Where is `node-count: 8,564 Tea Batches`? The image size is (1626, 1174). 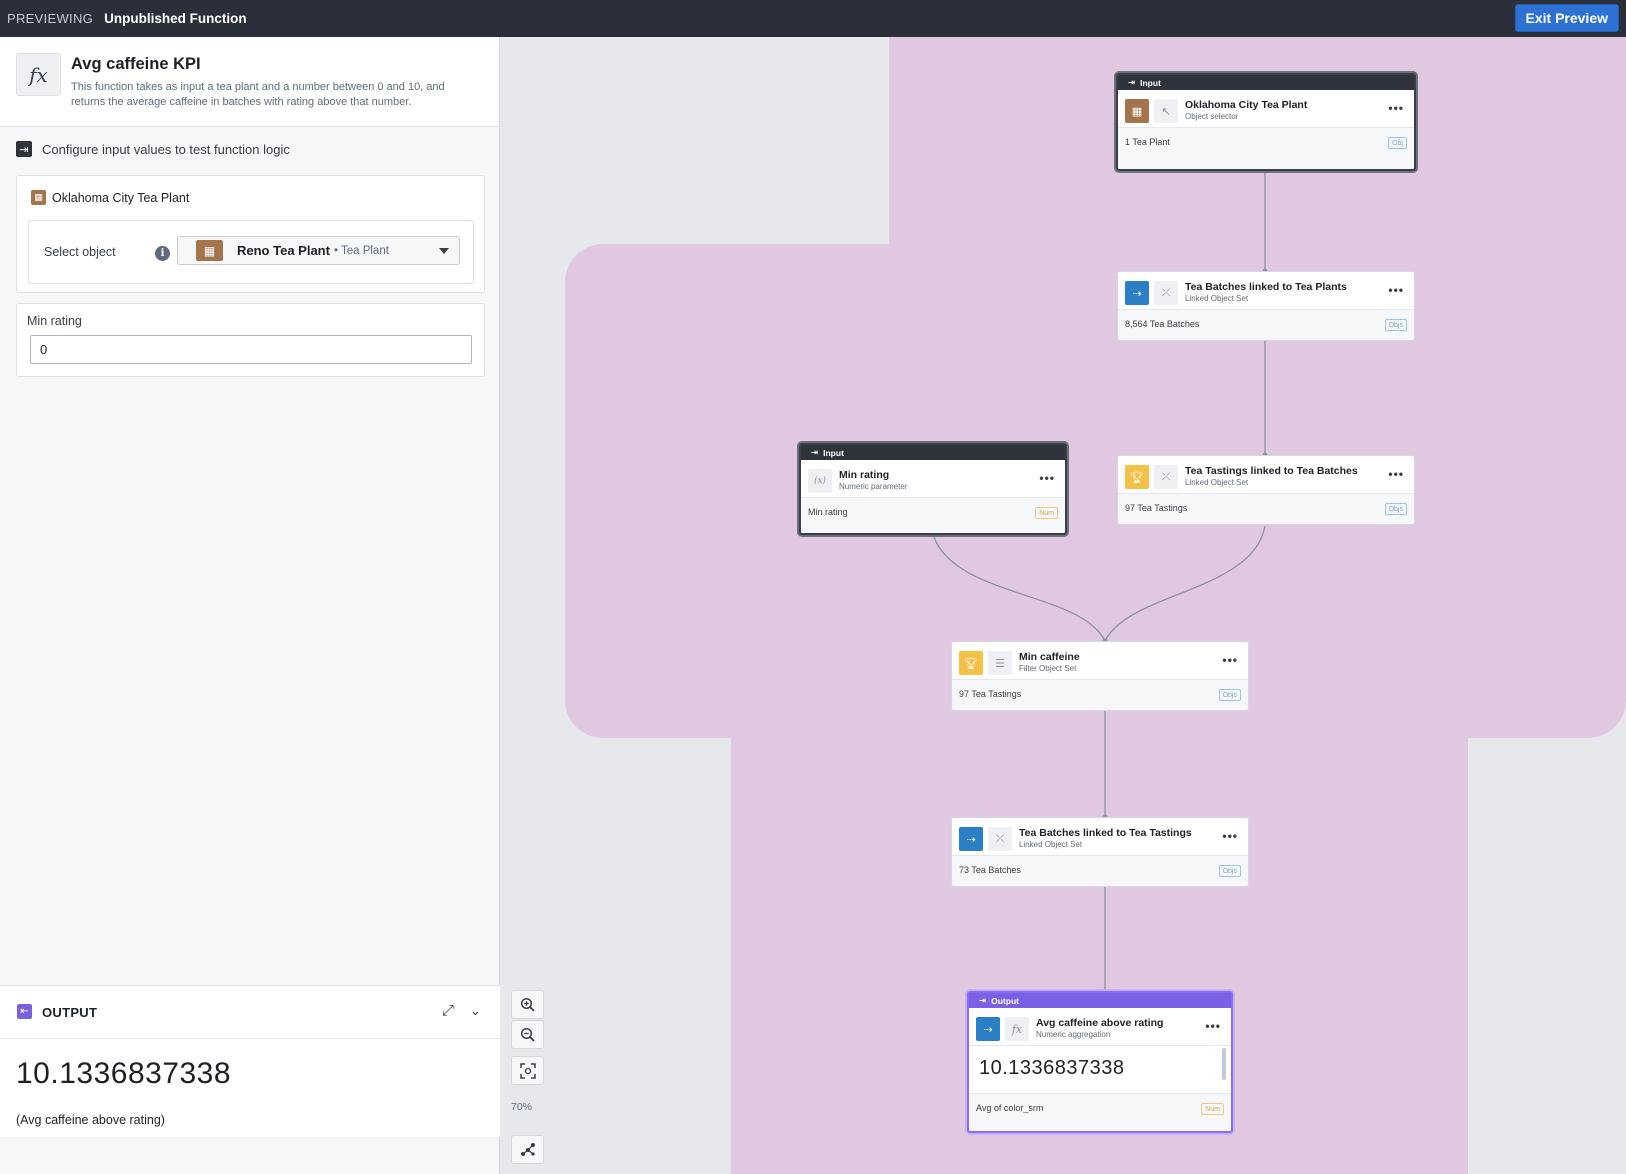
node-count: 8,564 Tea Batches is located at coordinates (1162, 324).